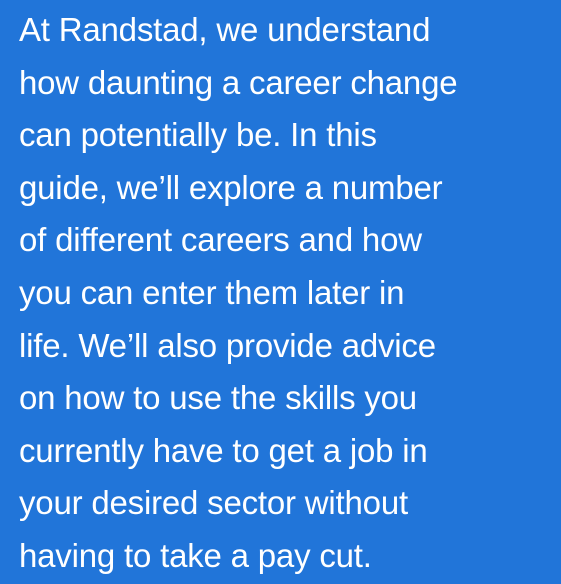 The height and width of the screenshot is (584, 561). What do you see at coordinates (227, 345) in the screenshot?
I see `intro-line: life. We’ll also provide advice` at bounding box center [227, 345].